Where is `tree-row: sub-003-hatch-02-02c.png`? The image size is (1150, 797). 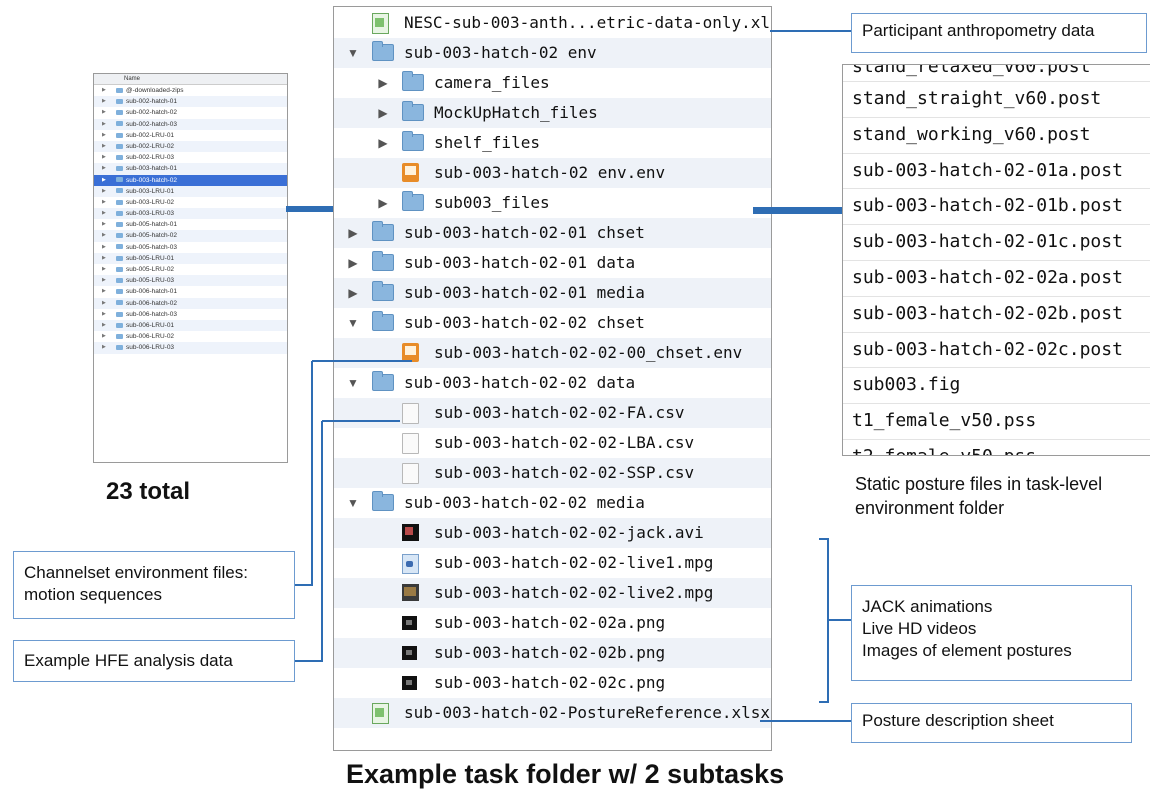
tree-row: sub-003-hatch-02-02c.png is located at coordinates (552, 683).